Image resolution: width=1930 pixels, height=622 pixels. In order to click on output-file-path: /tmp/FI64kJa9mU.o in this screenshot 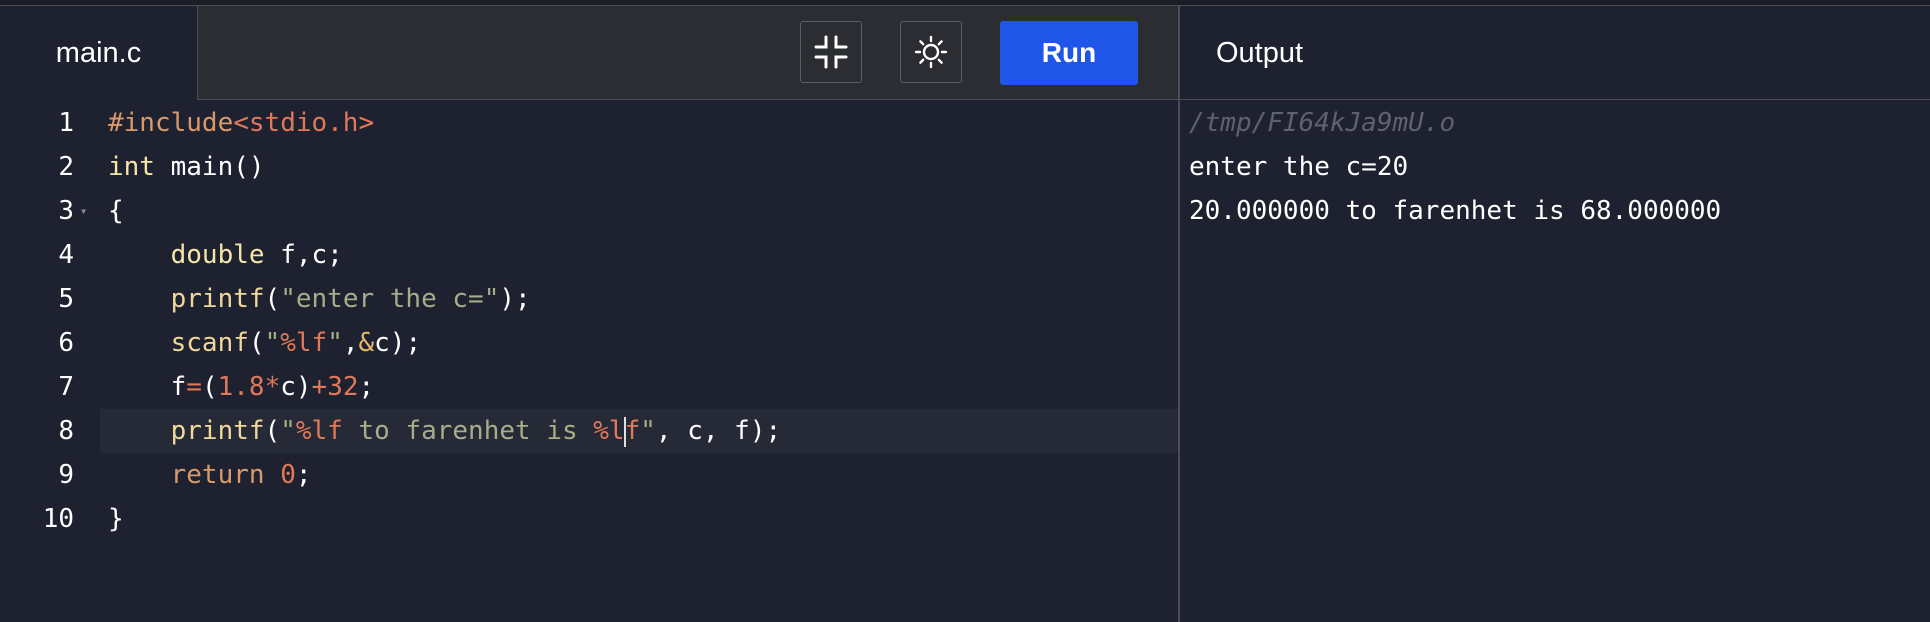, I will do `click(1322, 123)`.